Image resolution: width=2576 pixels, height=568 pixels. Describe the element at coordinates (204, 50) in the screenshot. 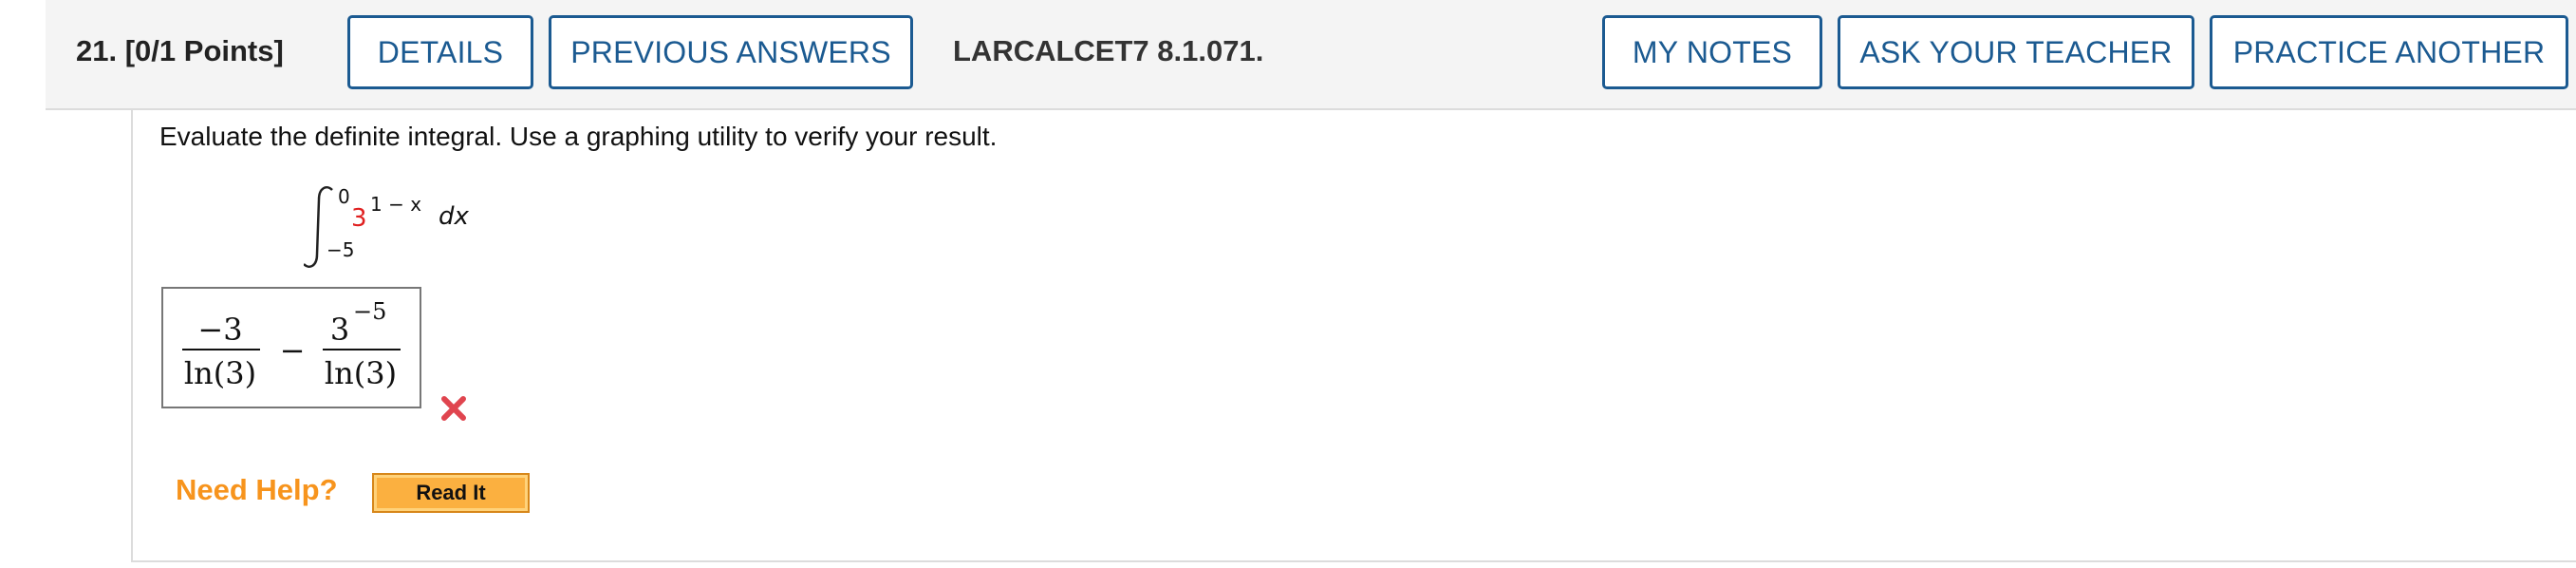

I see `points-label: [0/1 Points]` at that location.